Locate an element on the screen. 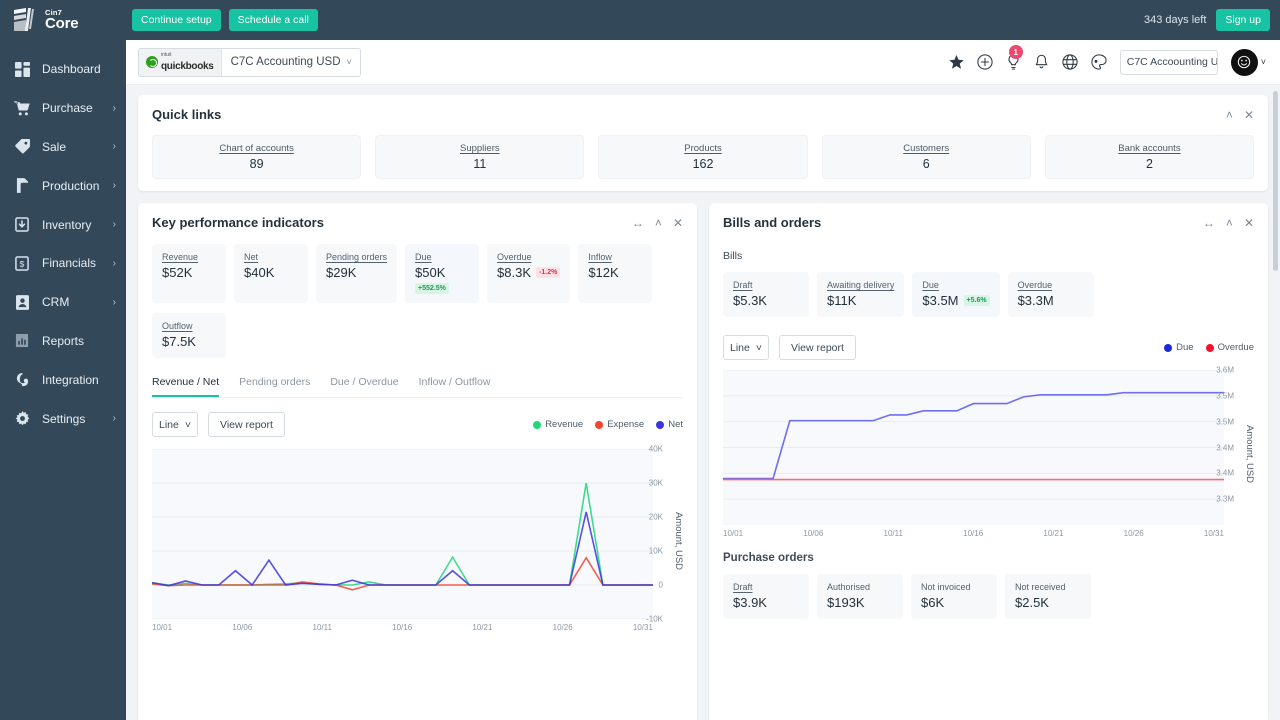 Image resolution: width=1280 pixels, height=720 pixels. kpi-chart-type-select: Line ˅ is located at coordinates (175, 424).